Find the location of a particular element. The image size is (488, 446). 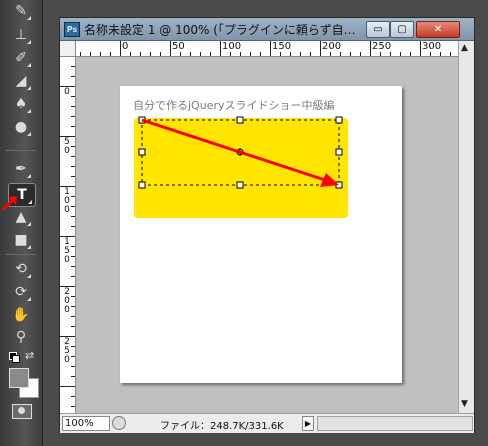

paint-bucket-icon: ♠ is located at coordinates (21, 104).